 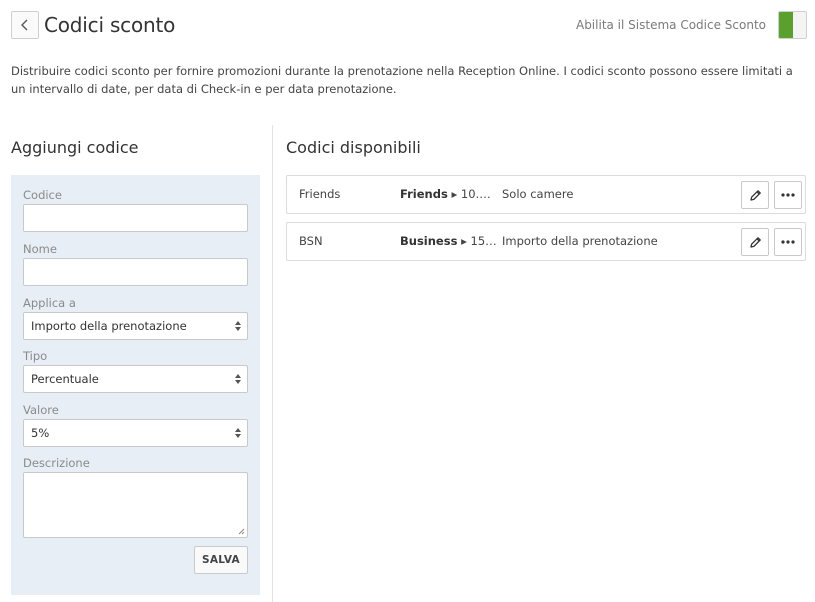 What do you see at coordinates (538, 194) in the screenshot?
I see `code-row-applies-to: Solo camere` at bounding box center [538, 194].